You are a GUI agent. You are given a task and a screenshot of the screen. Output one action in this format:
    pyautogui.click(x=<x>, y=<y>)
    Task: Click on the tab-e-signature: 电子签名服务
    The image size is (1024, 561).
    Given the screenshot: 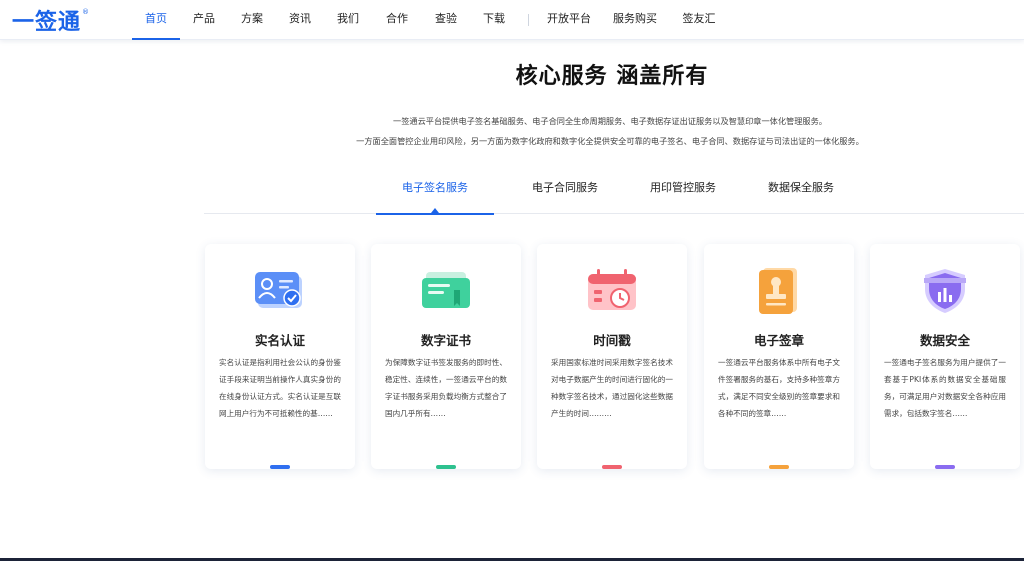 What is the action you would take?
    pyautogui.click(x=435, y=192)
    